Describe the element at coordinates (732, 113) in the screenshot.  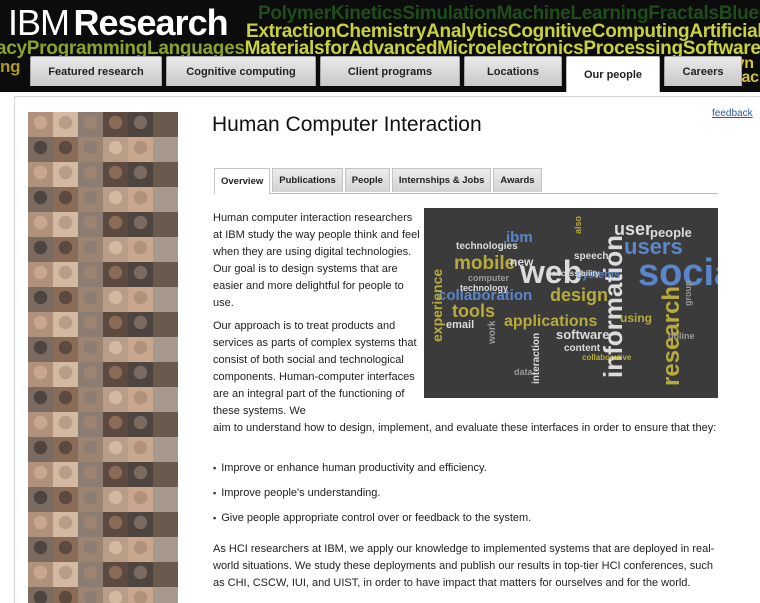
I see `feedback-link: feedback` at that location.